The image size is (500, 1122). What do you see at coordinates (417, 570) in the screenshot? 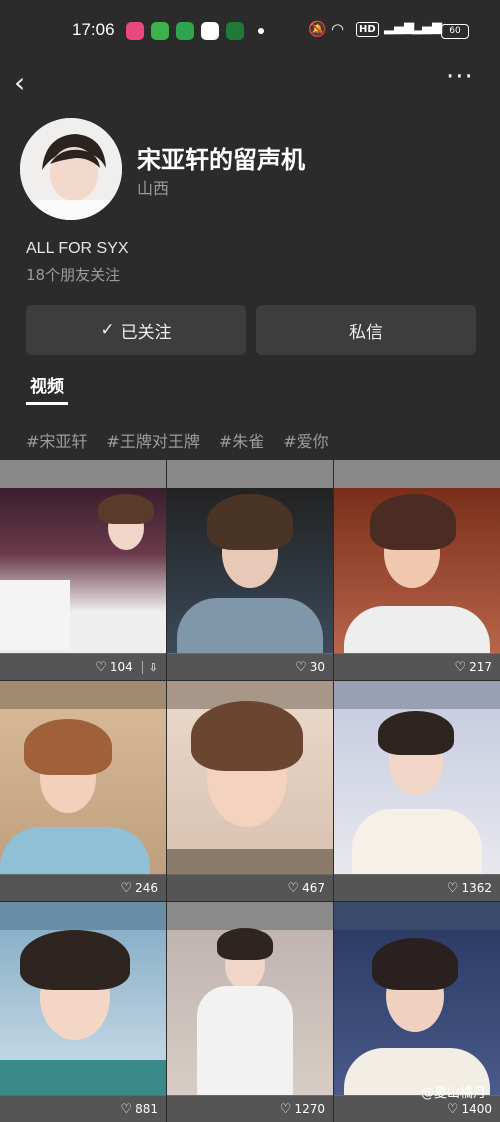
I see `video-thumbnail: ♡ 217` at bounding box center [417, 570].